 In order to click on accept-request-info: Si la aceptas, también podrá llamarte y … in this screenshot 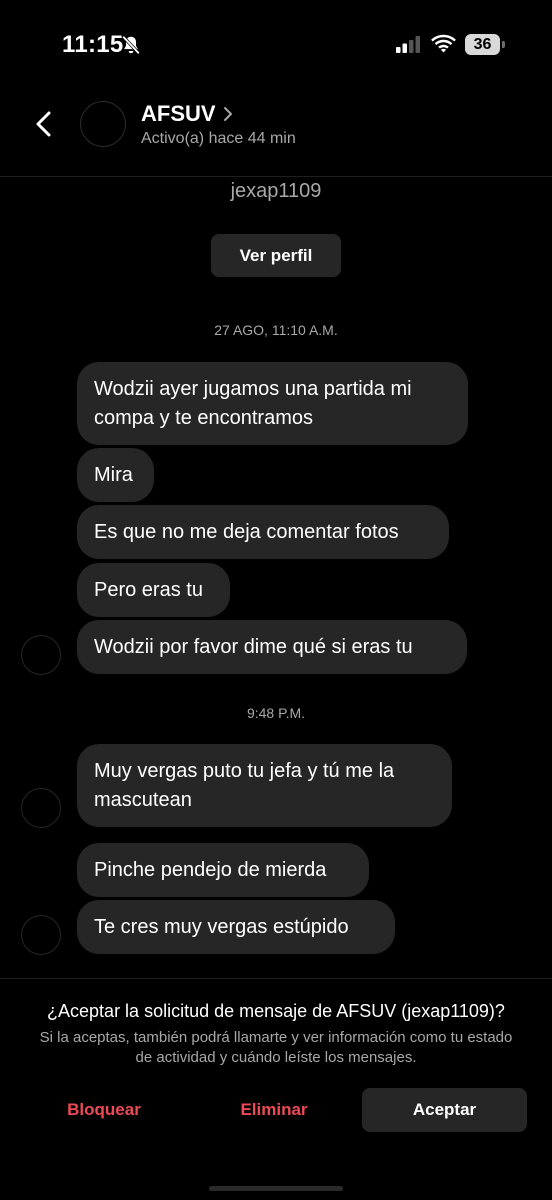, I will do `click(276, 1047)`.